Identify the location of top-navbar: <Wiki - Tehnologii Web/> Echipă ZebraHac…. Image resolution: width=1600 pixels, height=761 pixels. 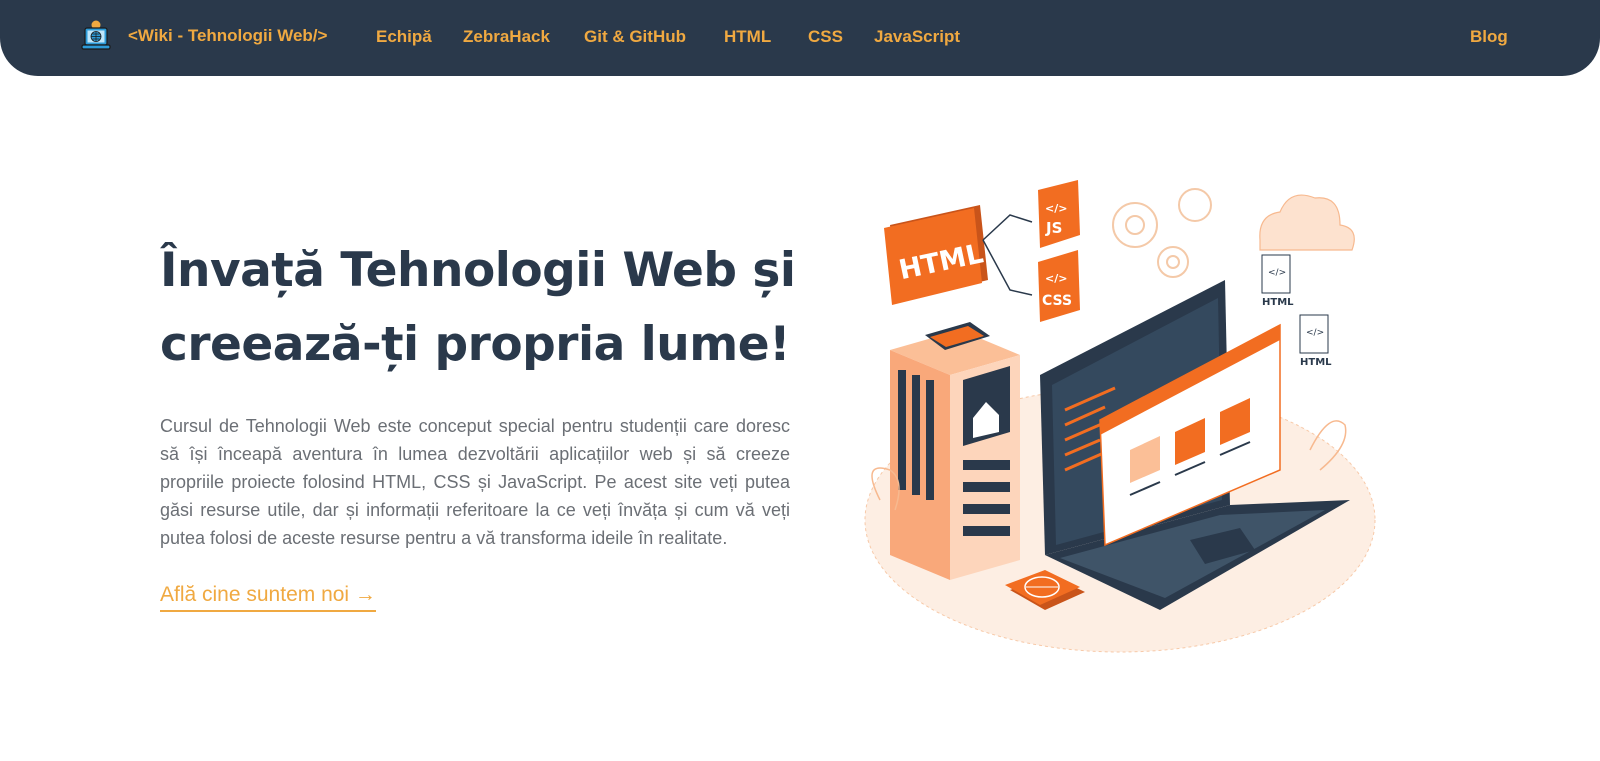
(800, 38).